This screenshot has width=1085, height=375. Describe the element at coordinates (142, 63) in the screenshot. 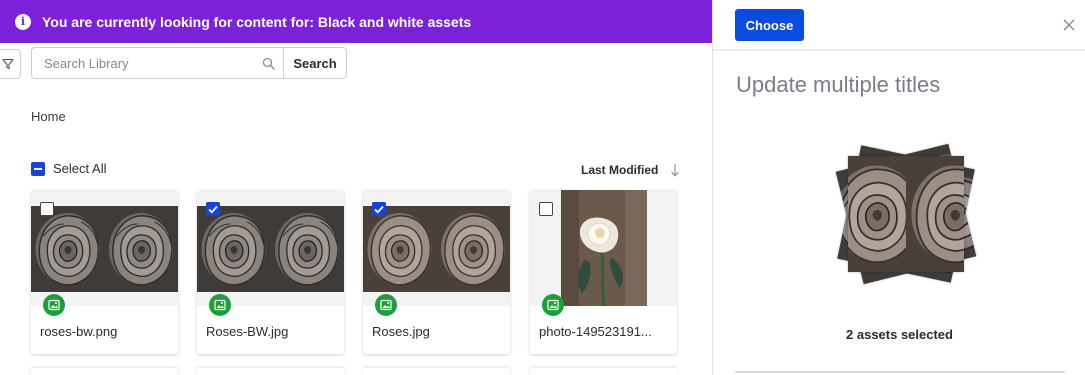

I see `search-input` at that location.